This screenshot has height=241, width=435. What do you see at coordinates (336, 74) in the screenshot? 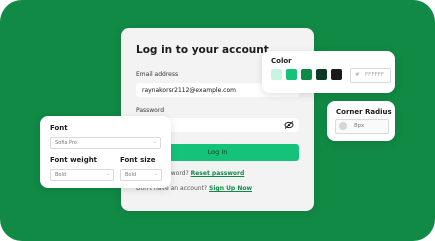
I see `color-swatch-black` at bounding box center [336, 74].